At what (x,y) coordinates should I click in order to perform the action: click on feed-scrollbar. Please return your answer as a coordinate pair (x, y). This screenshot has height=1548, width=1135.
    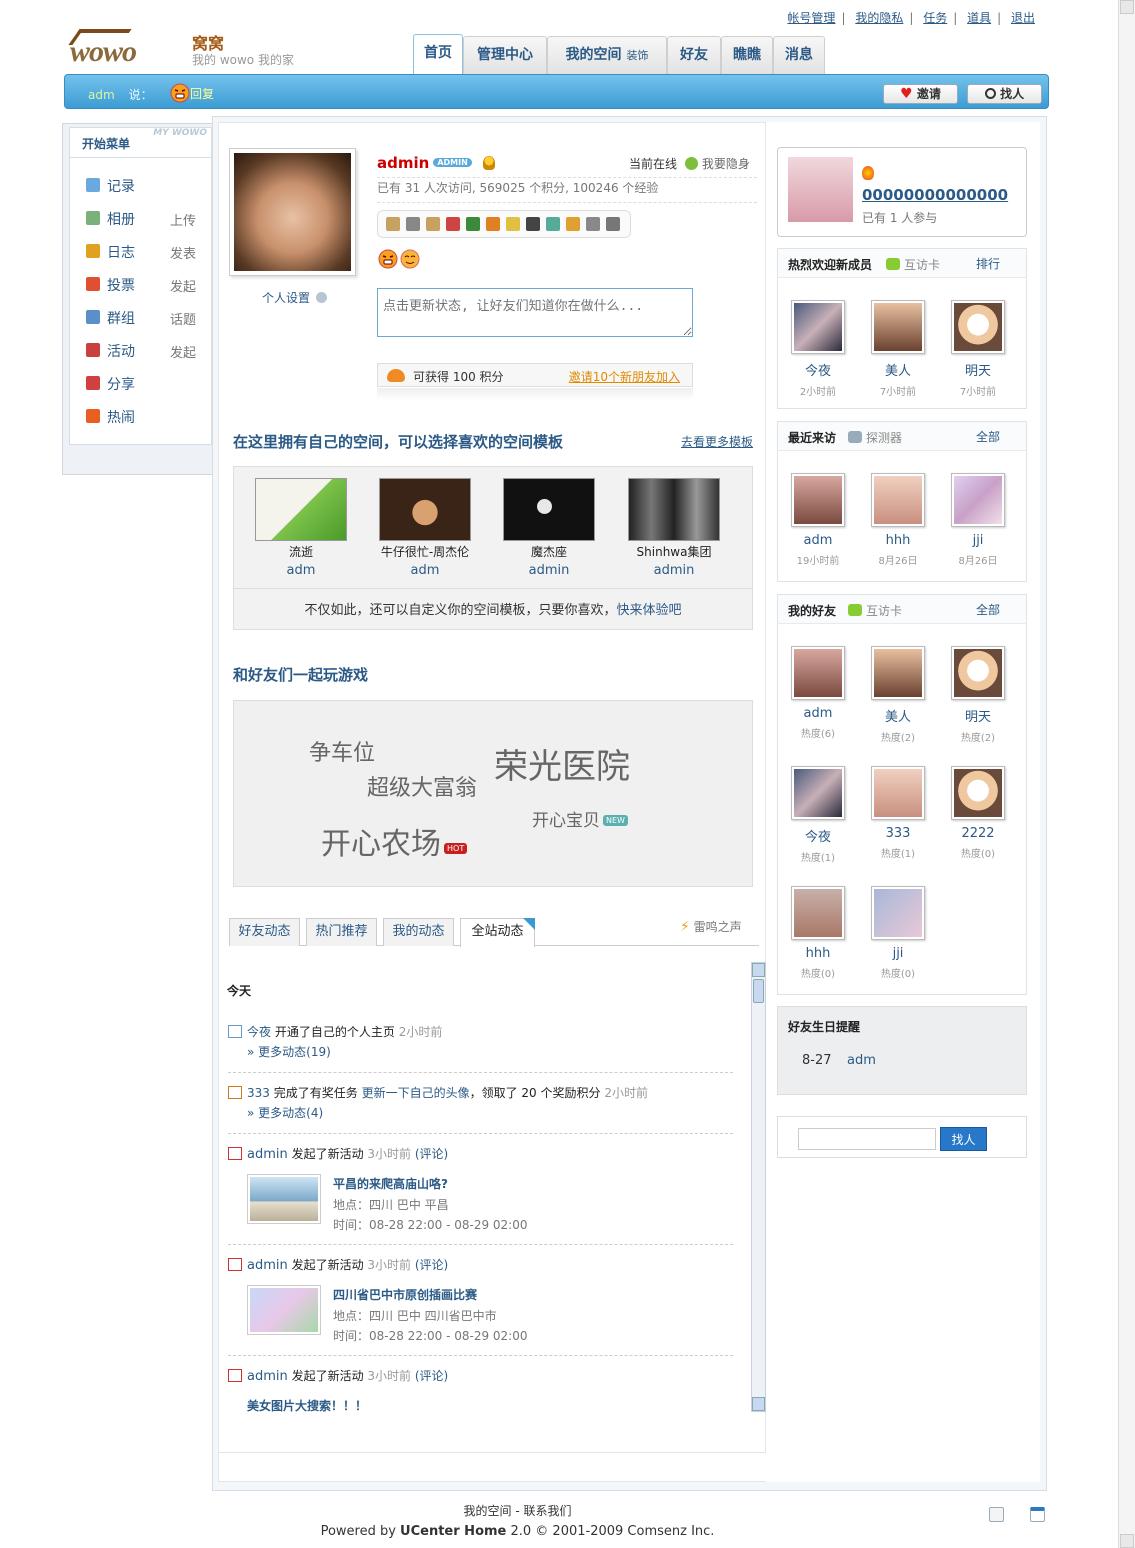
    Looking at the image, I should click on (758, 1187).